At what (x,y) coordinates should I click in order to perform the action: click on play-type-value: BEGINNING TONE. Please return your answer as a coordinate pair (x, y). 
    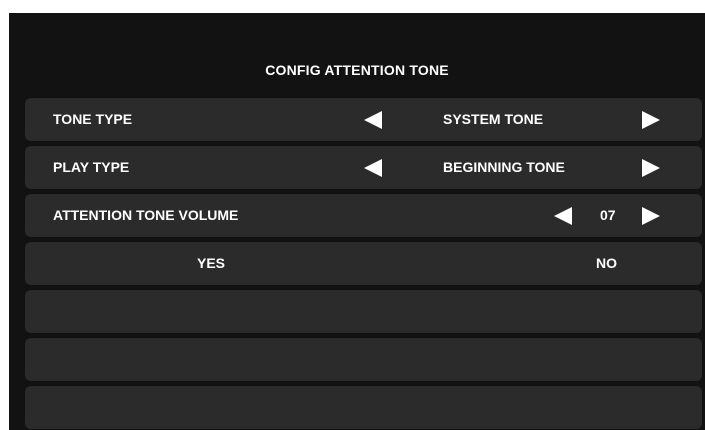
    Looking at the image, I should click on (504, 167).